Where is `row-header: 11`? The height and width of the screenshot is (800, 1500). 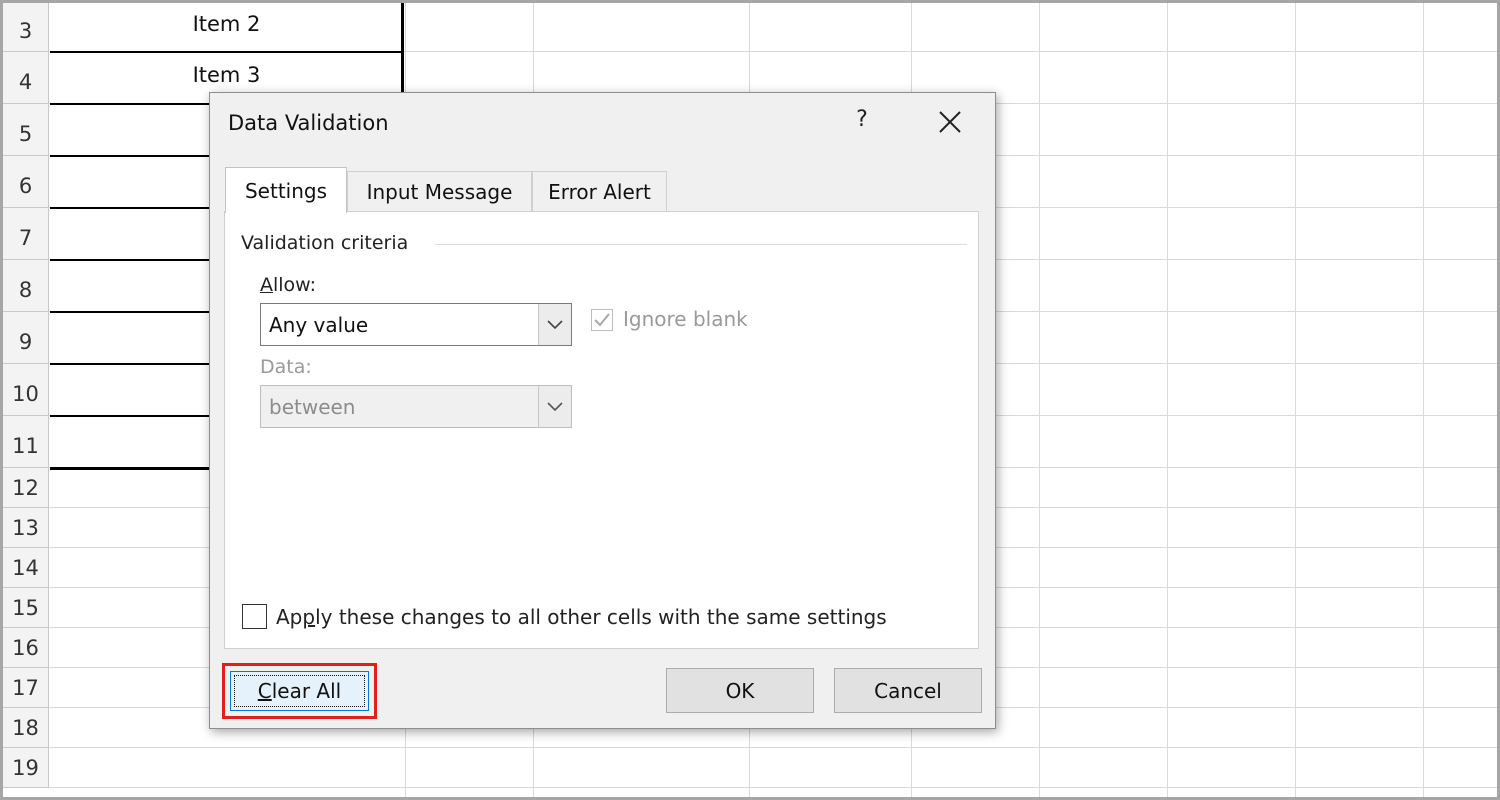
row-header: 11 is located at coordinates (26, 442).